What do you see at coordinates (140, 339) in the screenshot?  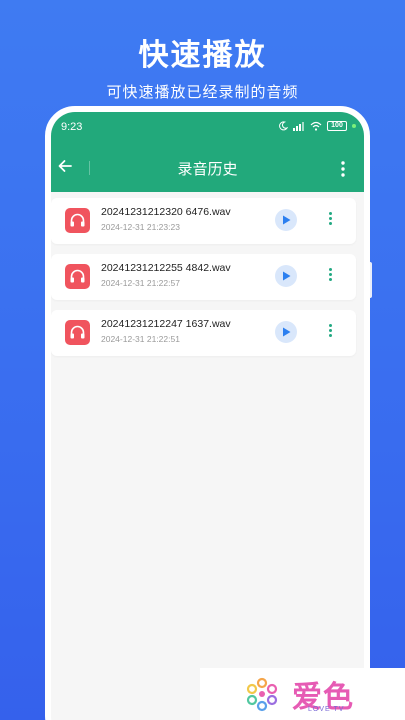 I see `recording-date: 2024-12-31 21:22:51` at bounding box center [140, 339].